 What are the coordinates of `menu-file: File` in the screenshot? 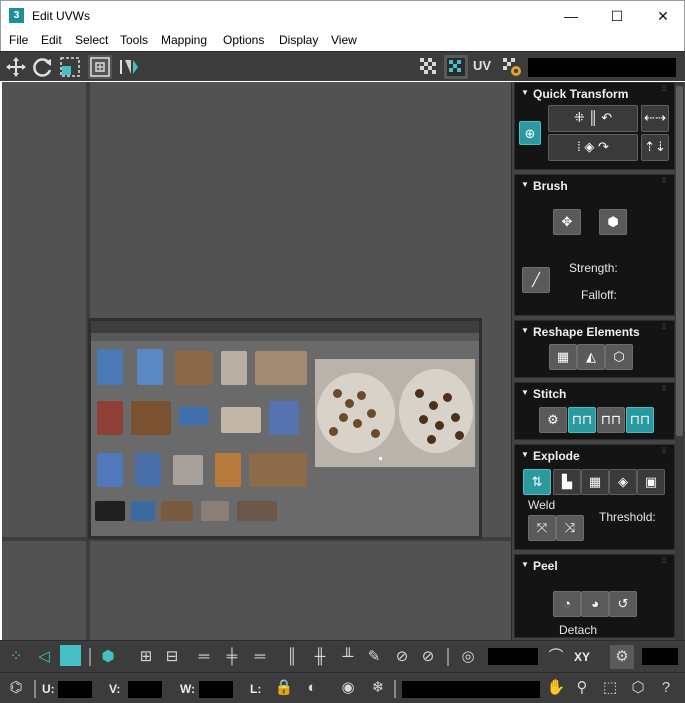 It's located at (18, 40).